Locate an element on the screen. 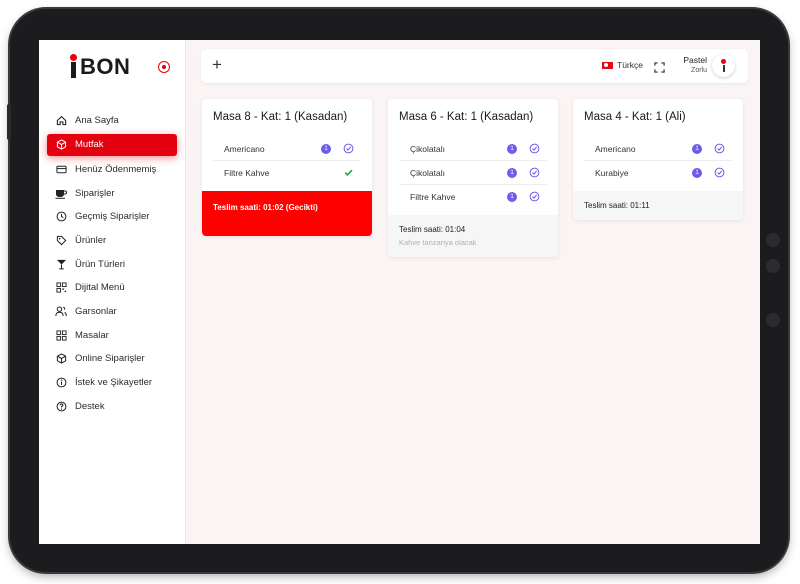 The height and width of the screenshot is (584, 800). sidebar-item-label: Garsonlar is located at coordinates (96, 311).